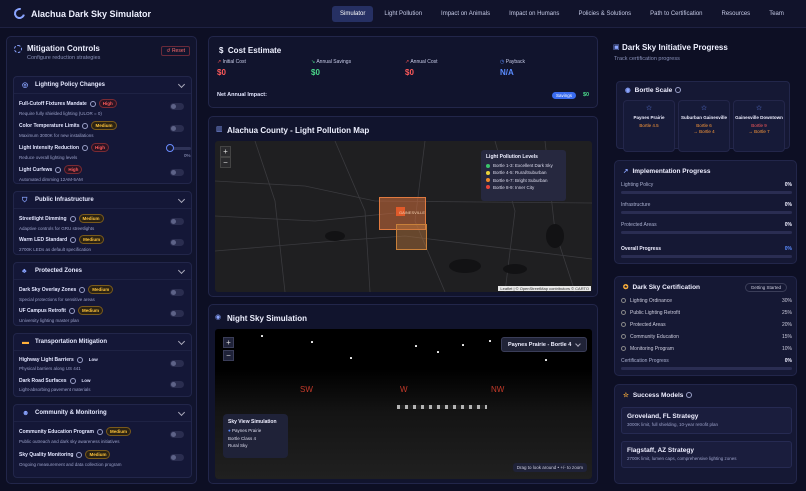 Image resolution: width=806 pixels, height=491 pixels. Describe the element at coordinates (175, 51) in the screenshot. I see `reset-button: ↺ Reset` at that location.